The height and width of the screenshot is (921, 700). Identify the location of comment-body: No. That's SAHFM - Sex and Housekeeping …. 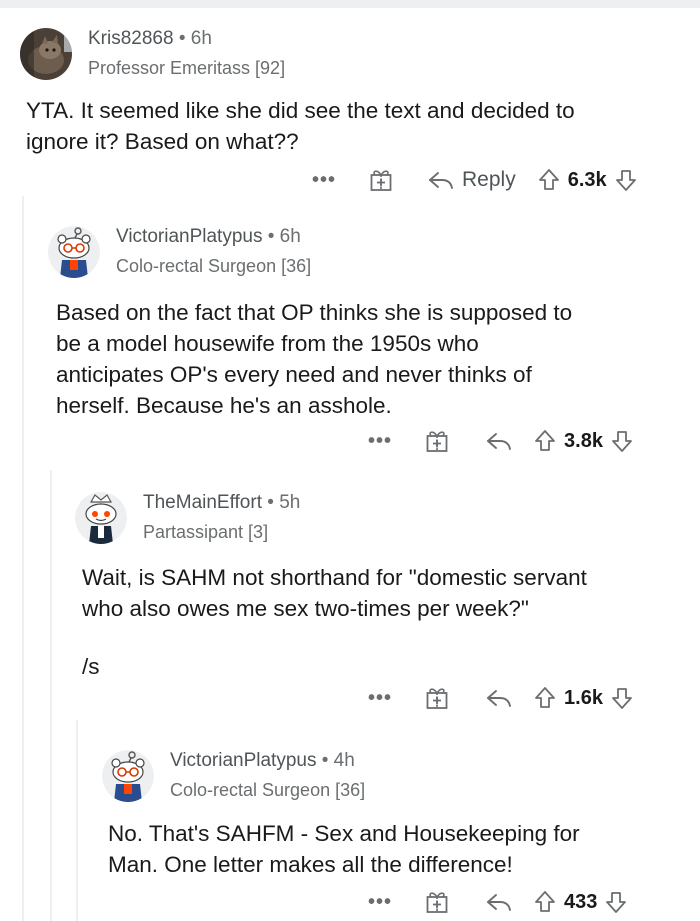
(344, 849).